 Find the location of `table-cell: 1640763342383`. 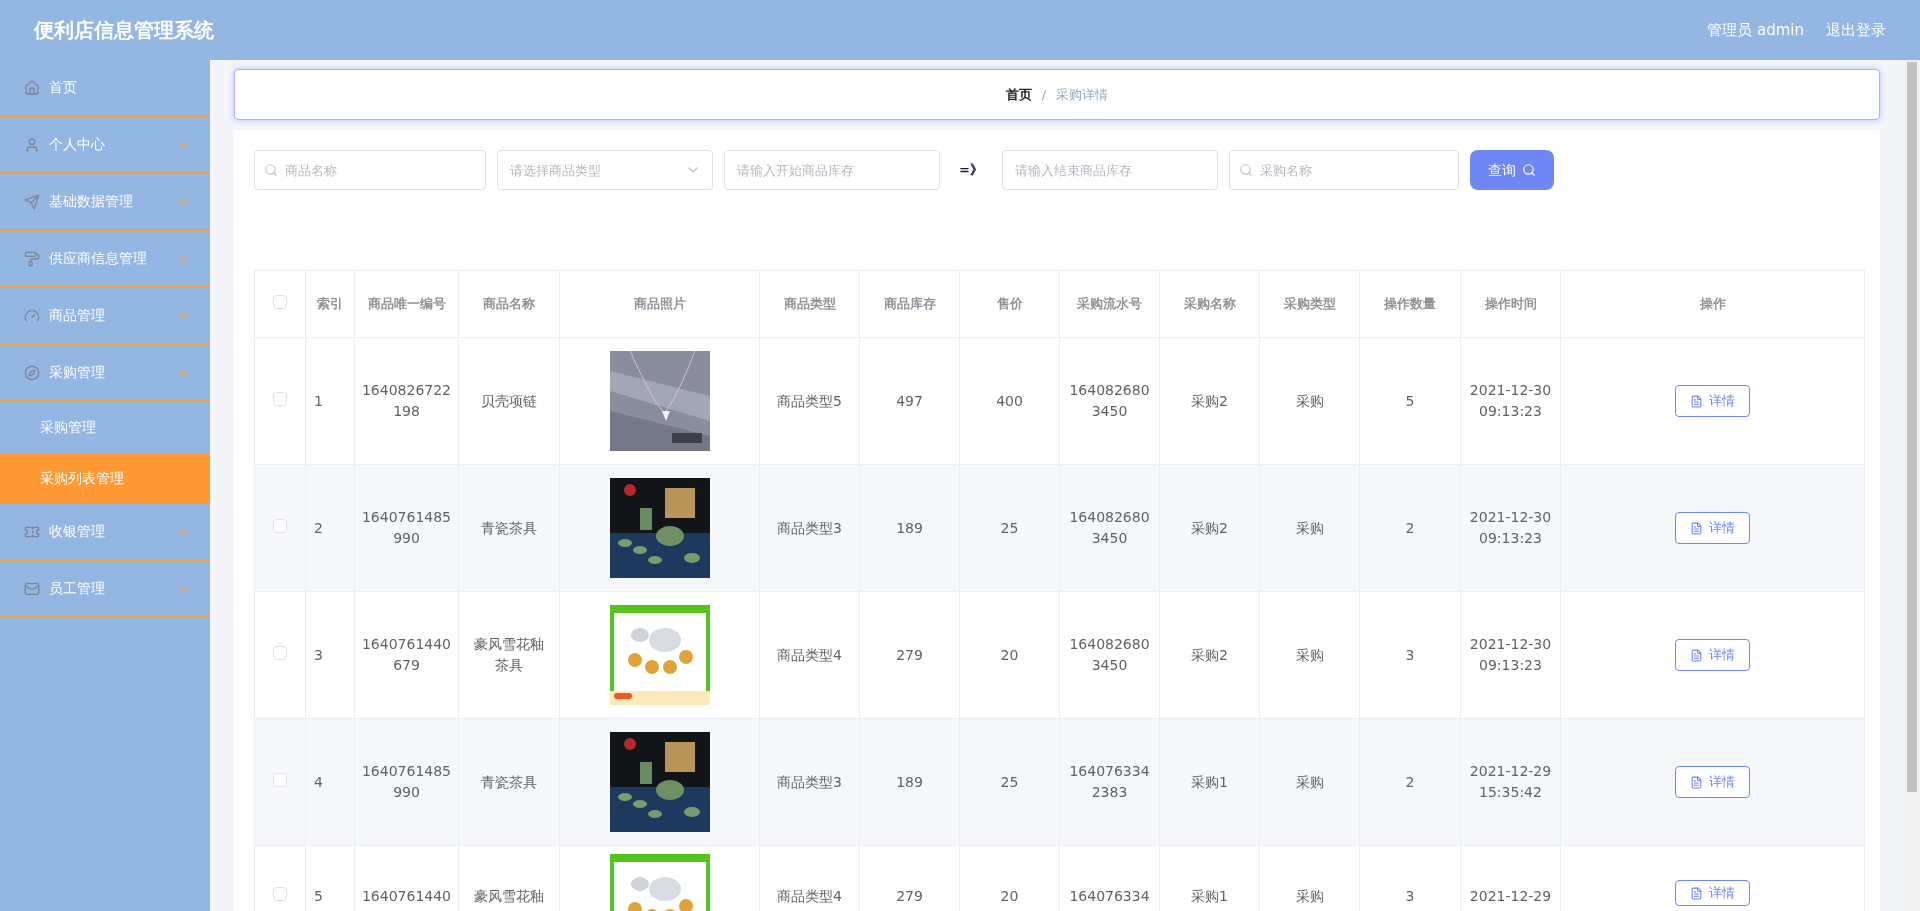

table-cell: 1640763342383 is located at coordinates (1109, 782).